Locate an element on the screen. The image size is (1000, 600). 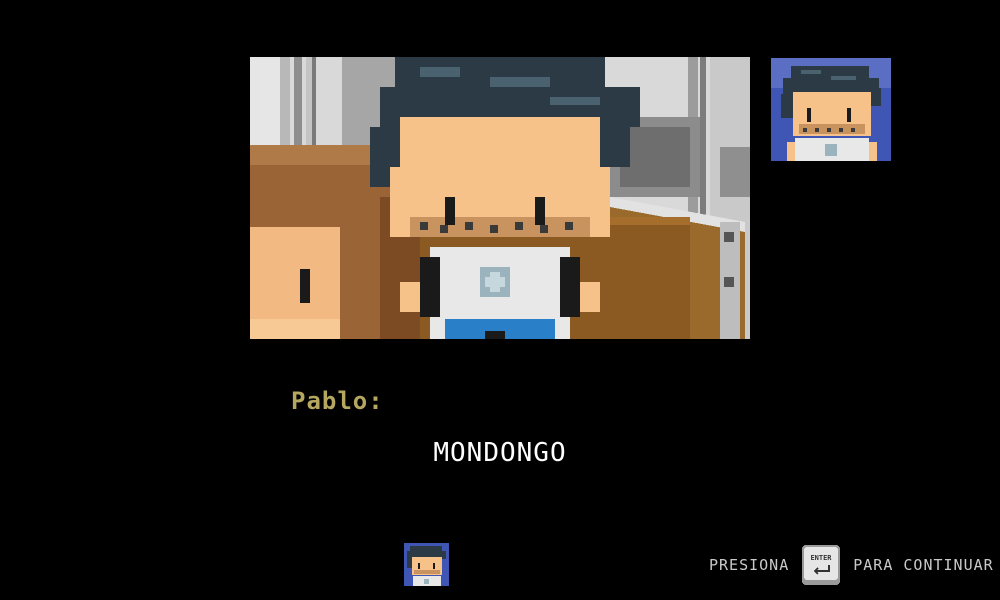
mini-portrait is located at coordinates (426, 564).